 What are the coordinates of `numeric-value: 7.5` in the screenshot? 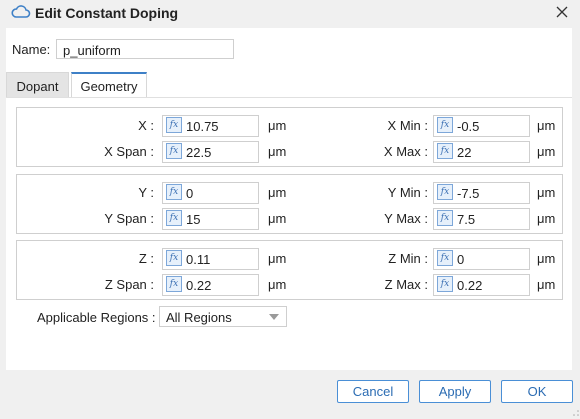 It's located at (466, 219).